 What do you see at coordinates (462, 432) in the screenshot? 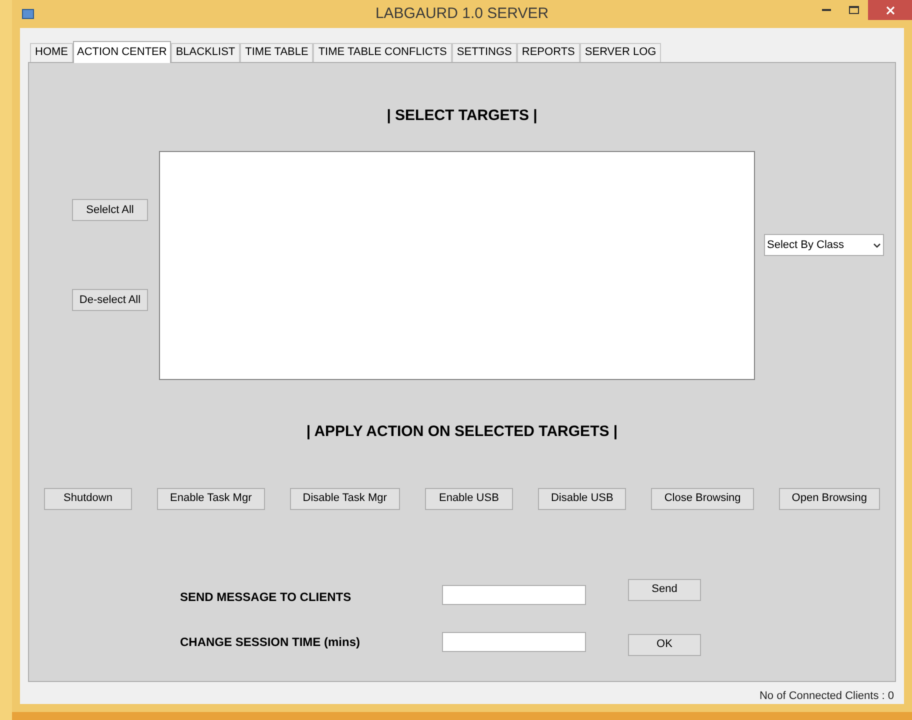
I see `section-heading: | APPLY ACTION ON SELECTED TARGETS |` at bounding box center [462, 432].